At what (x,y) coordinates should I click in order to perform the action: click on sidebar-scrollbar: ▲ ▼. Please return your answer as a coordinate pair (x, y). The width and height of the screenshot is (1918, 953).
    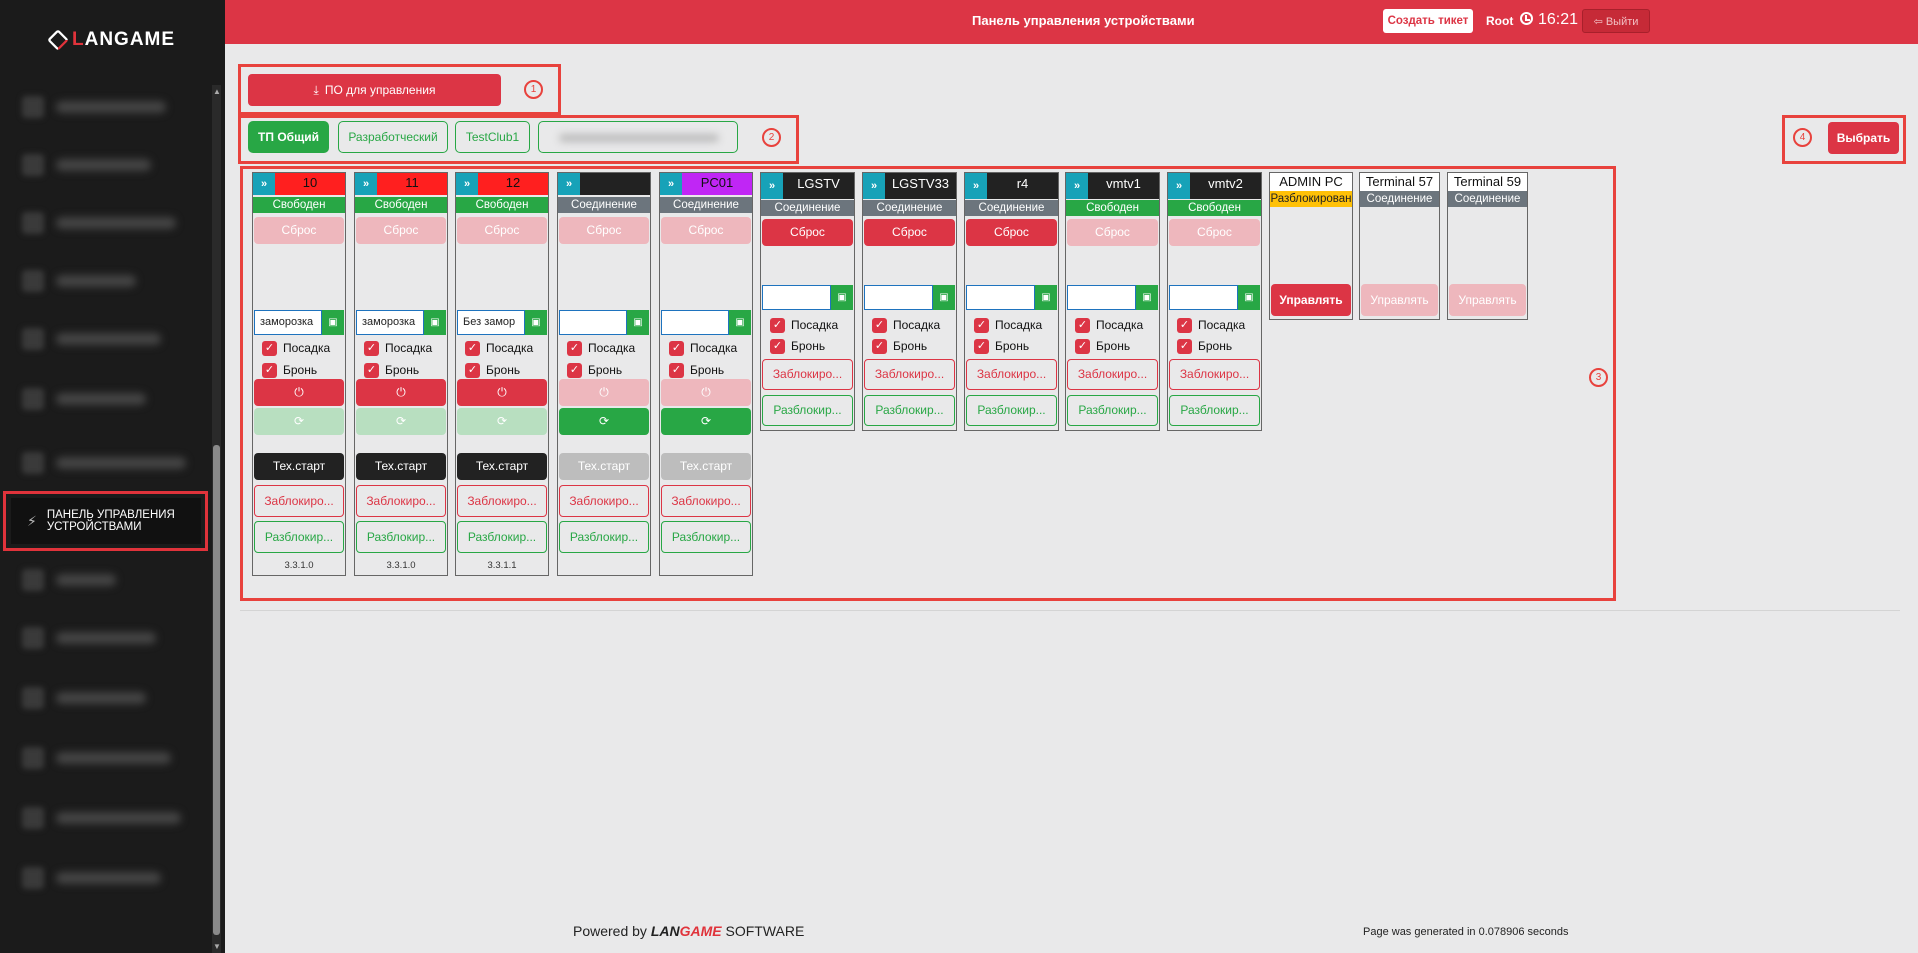
    Looking at the image, I should click on (216, 519).